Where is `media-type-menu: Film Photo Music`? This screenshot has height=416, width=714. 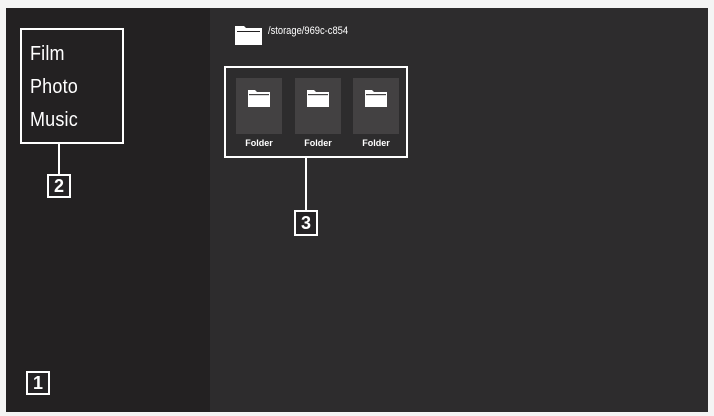 media-type-menu: Film Photo Music is located at coordinates (72, 86).